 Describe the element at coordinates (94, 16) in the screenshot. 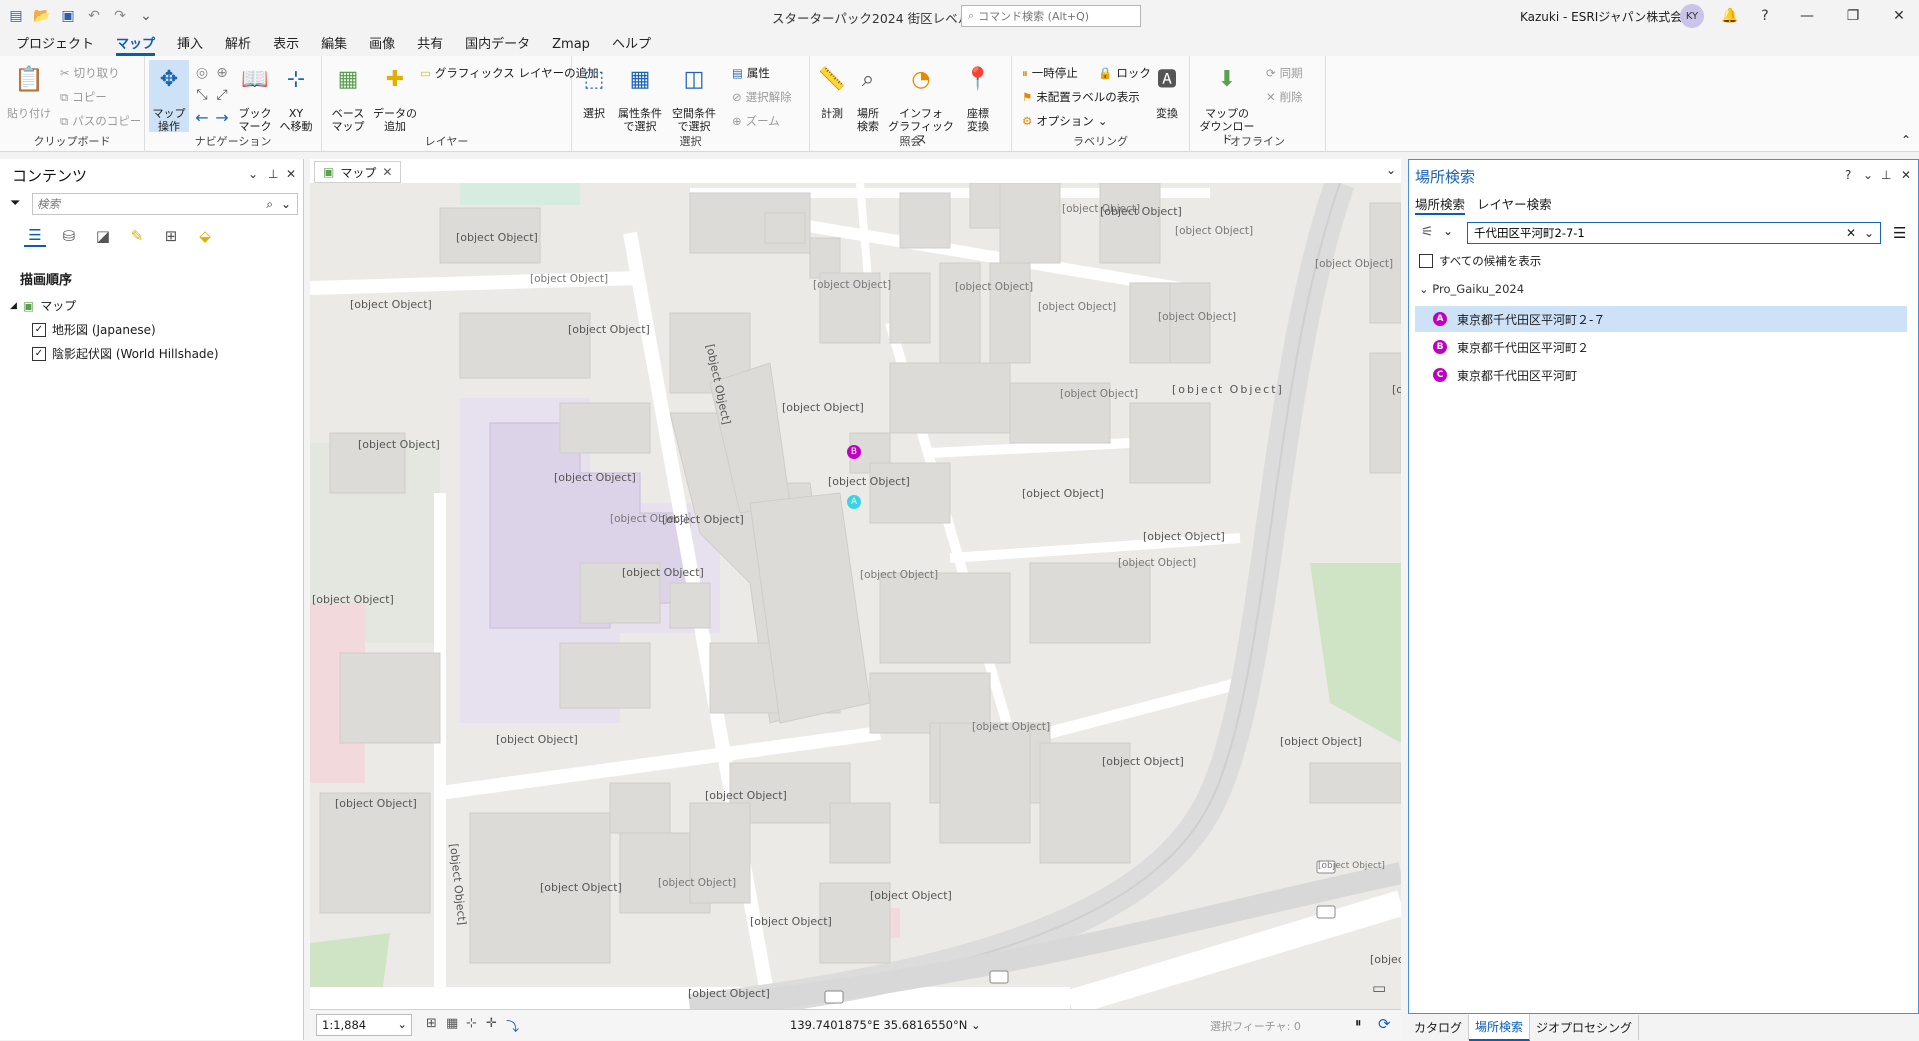

I see `undo-icon: ↶` at that location.